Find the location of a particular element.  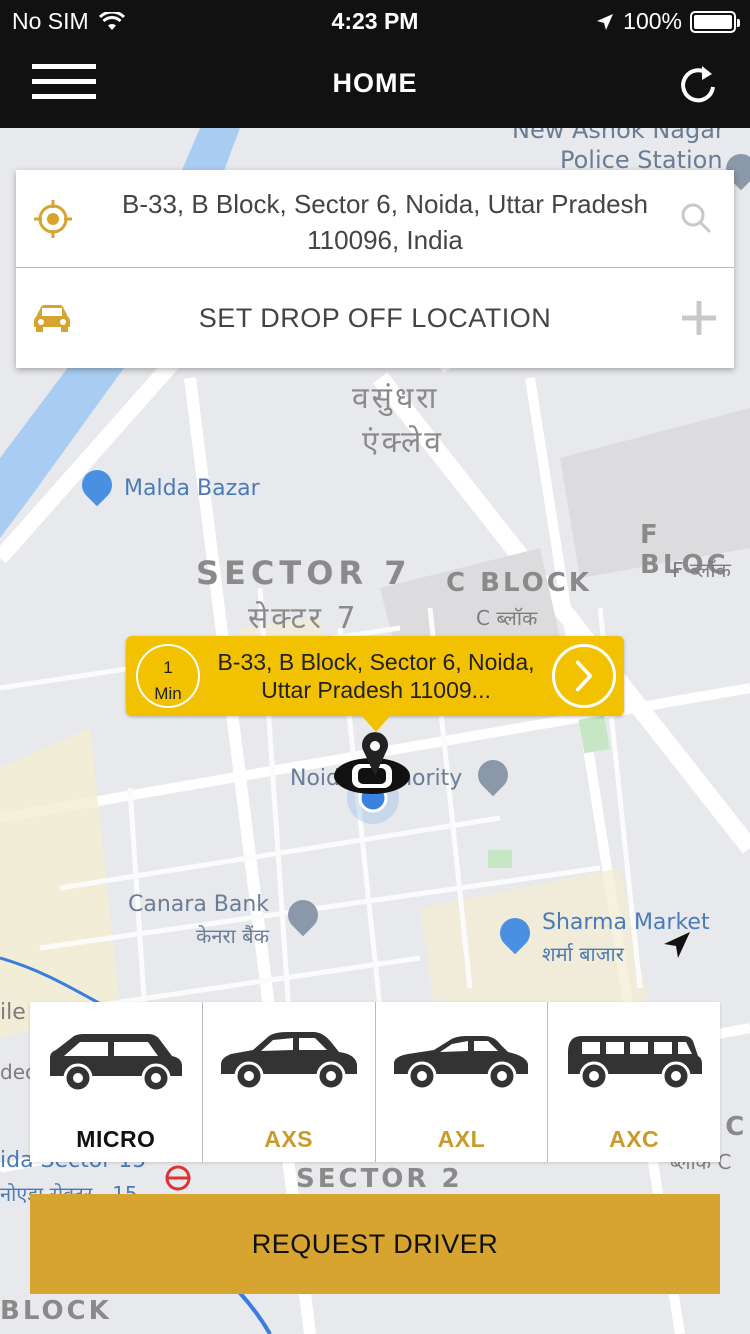

battery-percent: 100% is located at coordinates (652, 21).